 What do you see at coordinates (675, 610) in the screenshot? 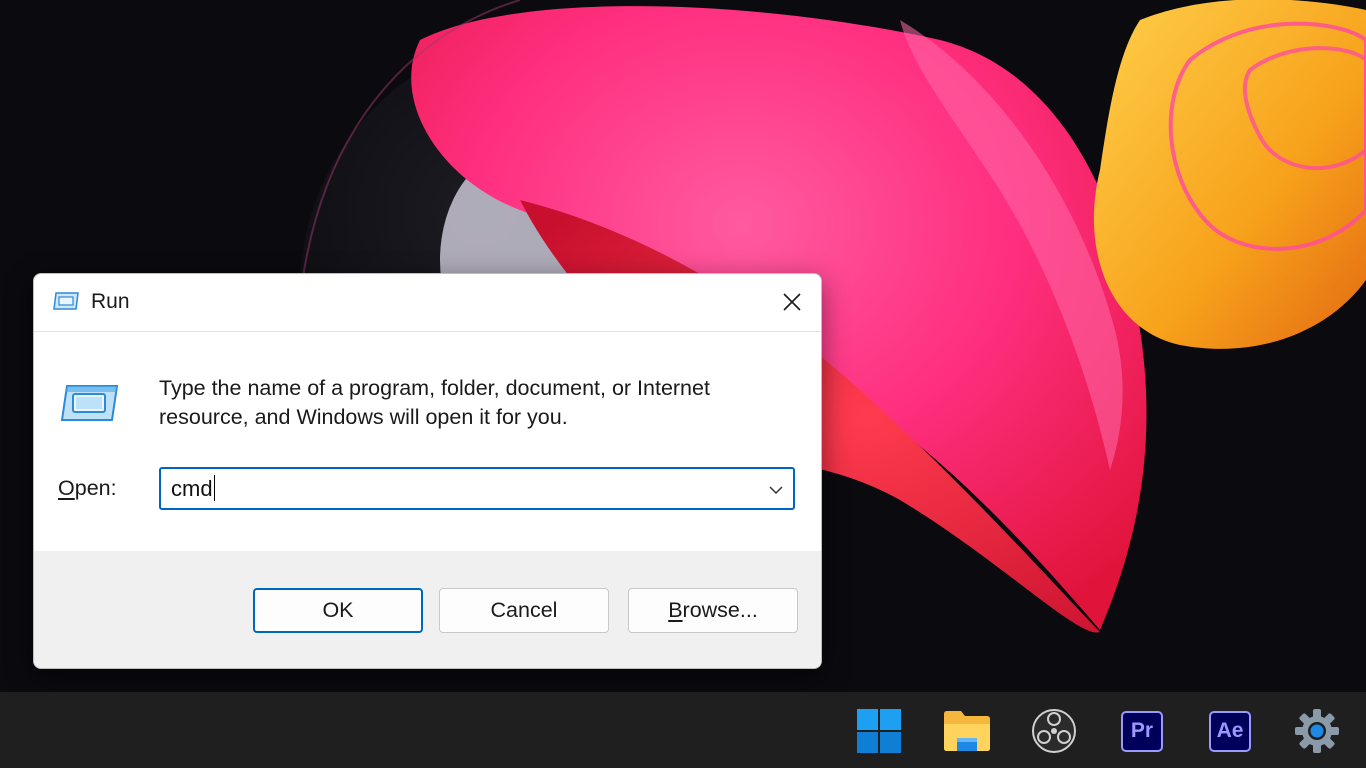
I see `browse-mnemonic: B` at bounding box center [675, 610].